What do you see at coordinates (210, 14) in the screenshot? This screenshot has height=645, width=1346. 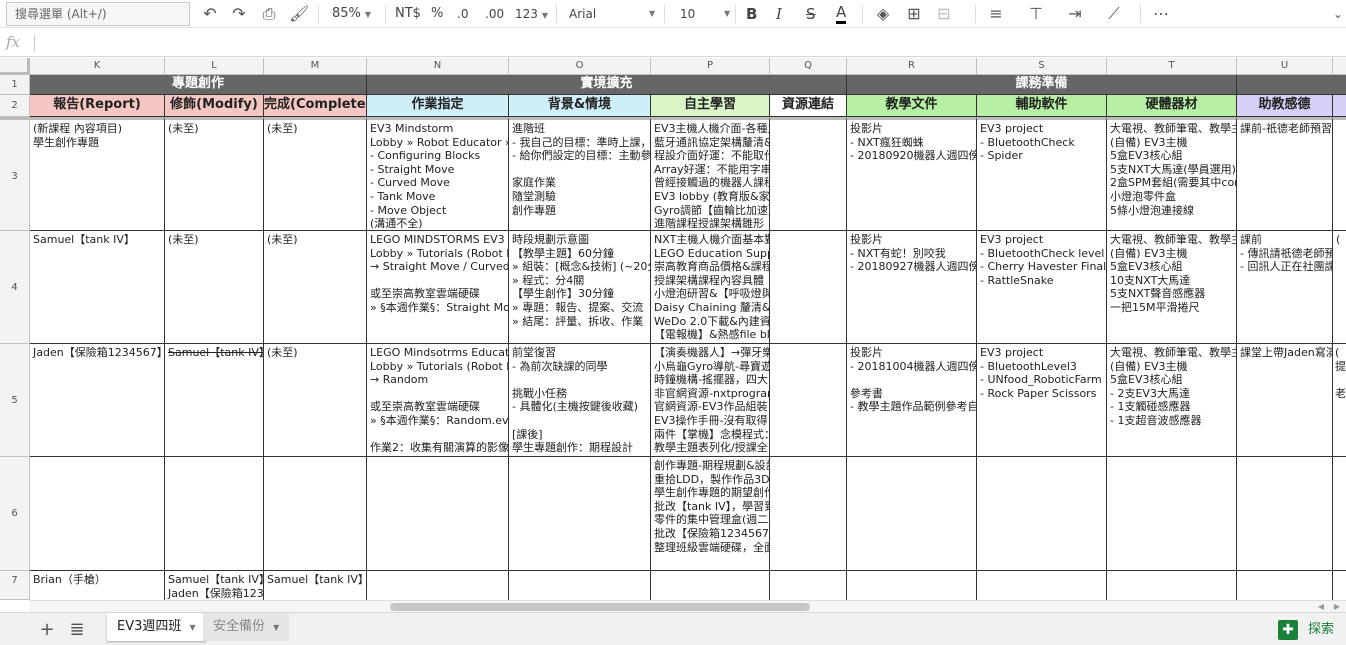 I see `undo-icon: ↶` at bounding box center [210, 14].